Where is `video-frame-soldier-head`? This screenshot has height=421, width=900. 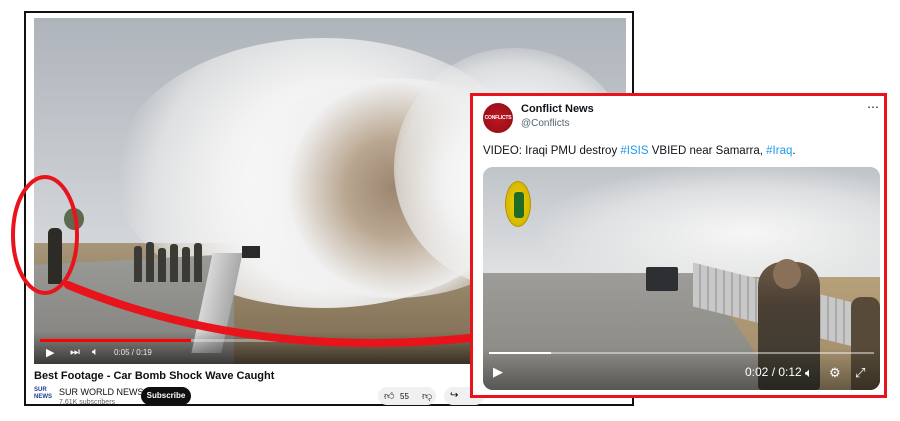 video-frame-soldier-head is located at coordinates (787, 274).